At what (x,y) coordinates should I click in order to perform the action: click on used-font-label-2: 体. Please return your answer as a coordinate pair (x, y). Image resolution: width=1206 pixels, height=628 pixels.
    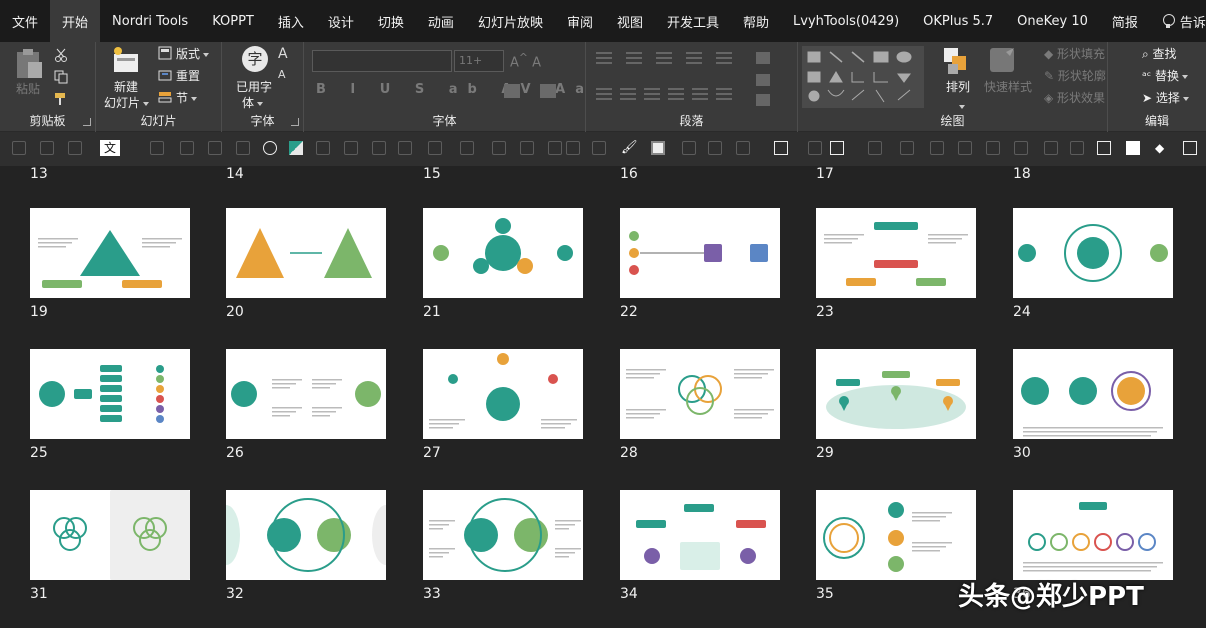
    Looking at the image, I should click on (253, 102).